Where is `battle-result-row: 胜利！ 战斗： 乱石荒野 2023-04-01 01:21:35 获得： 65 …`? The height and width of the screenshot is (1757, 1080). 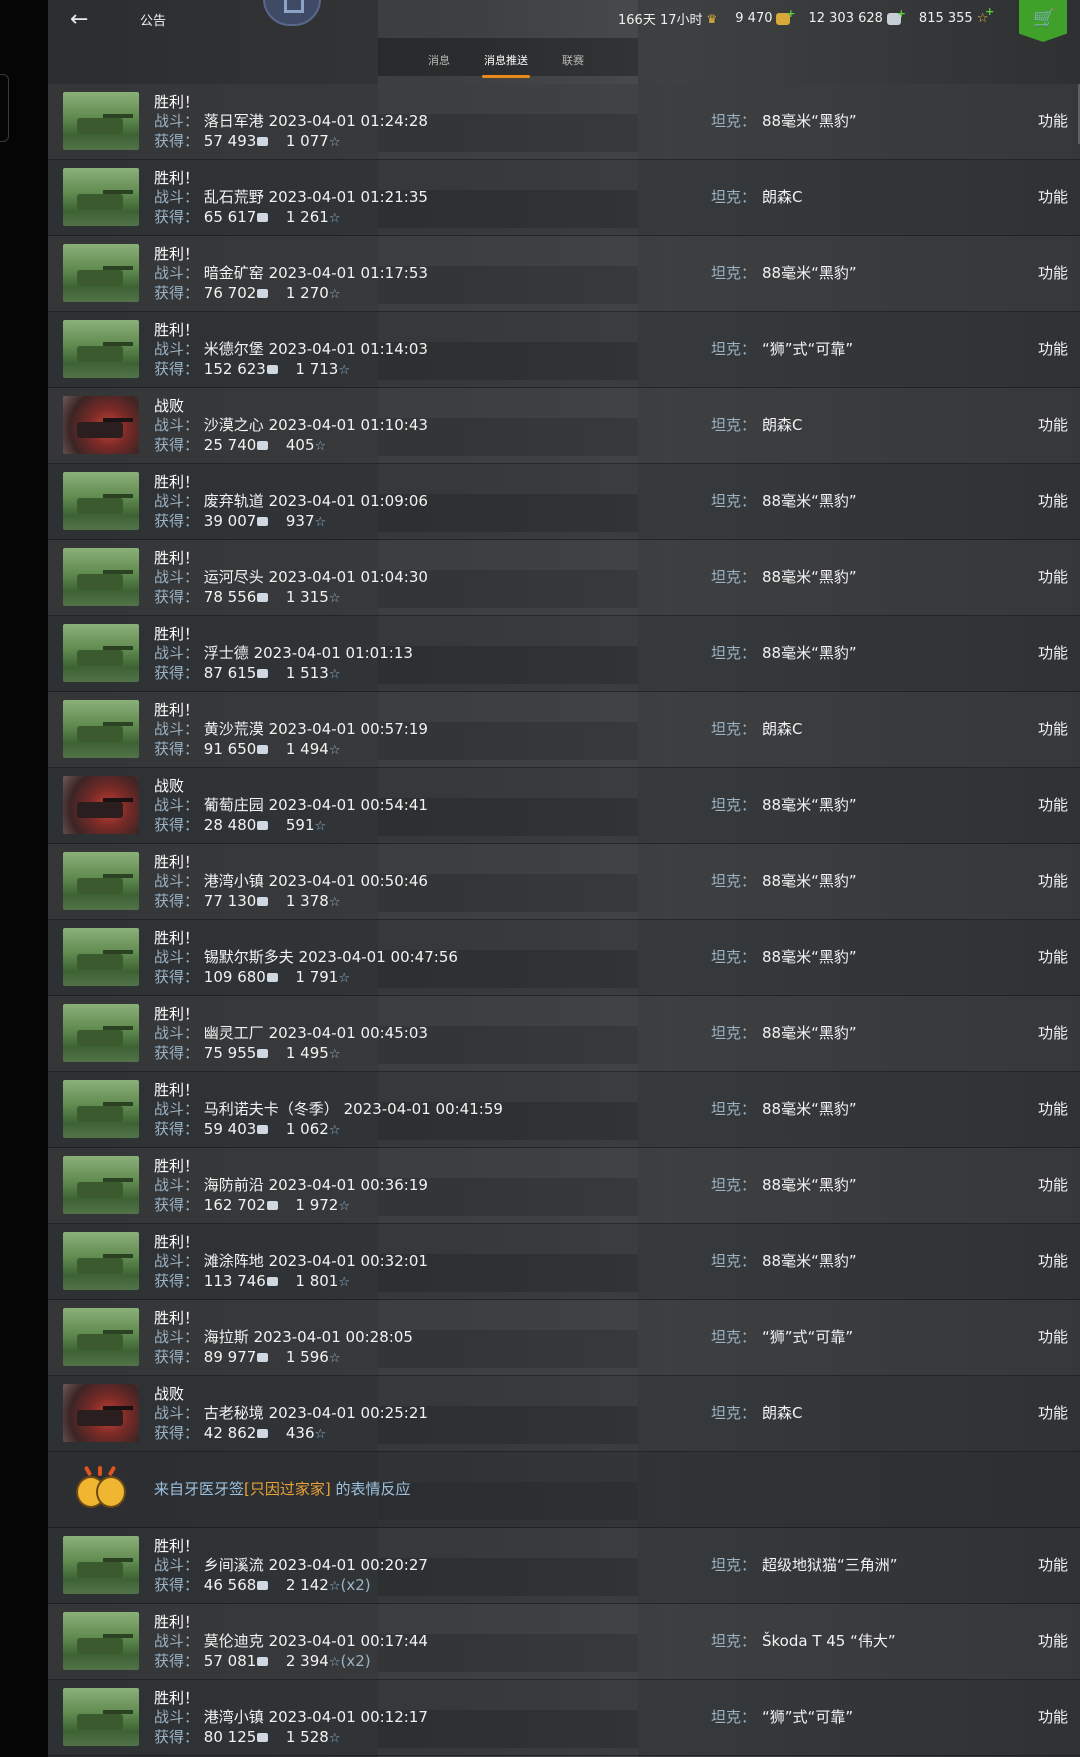
battle-result-row: 胜利！ 战斗： 乱石荒野 2023-04-01 01:21:35 获得： 65 … is located at coordinates (564, 198).